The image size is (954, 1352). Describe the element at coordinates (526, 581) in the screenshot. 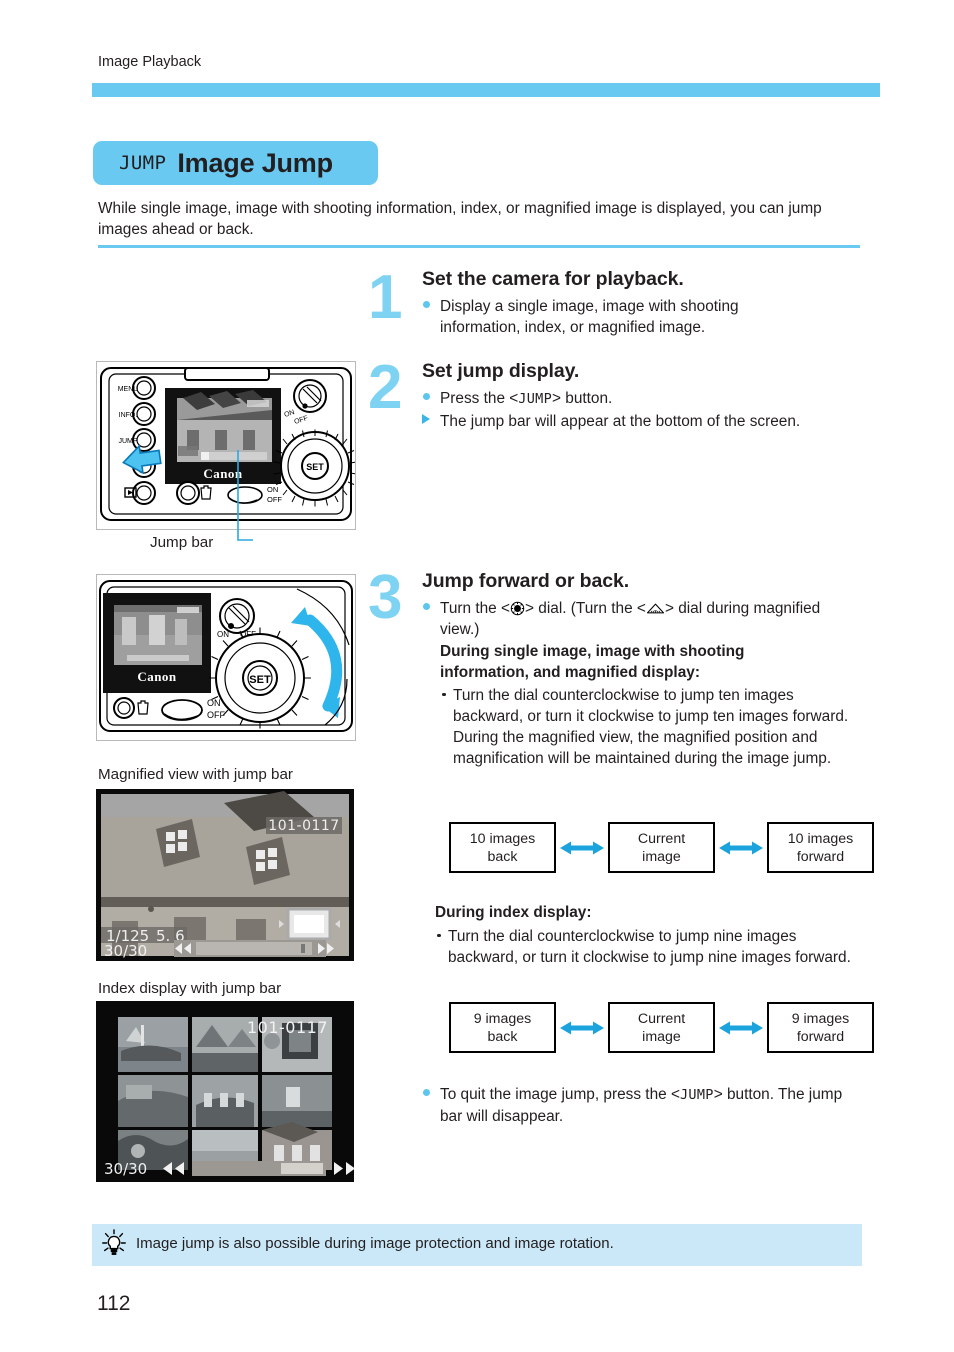

I see `step-3-title: Jump forward or back.` at that location.